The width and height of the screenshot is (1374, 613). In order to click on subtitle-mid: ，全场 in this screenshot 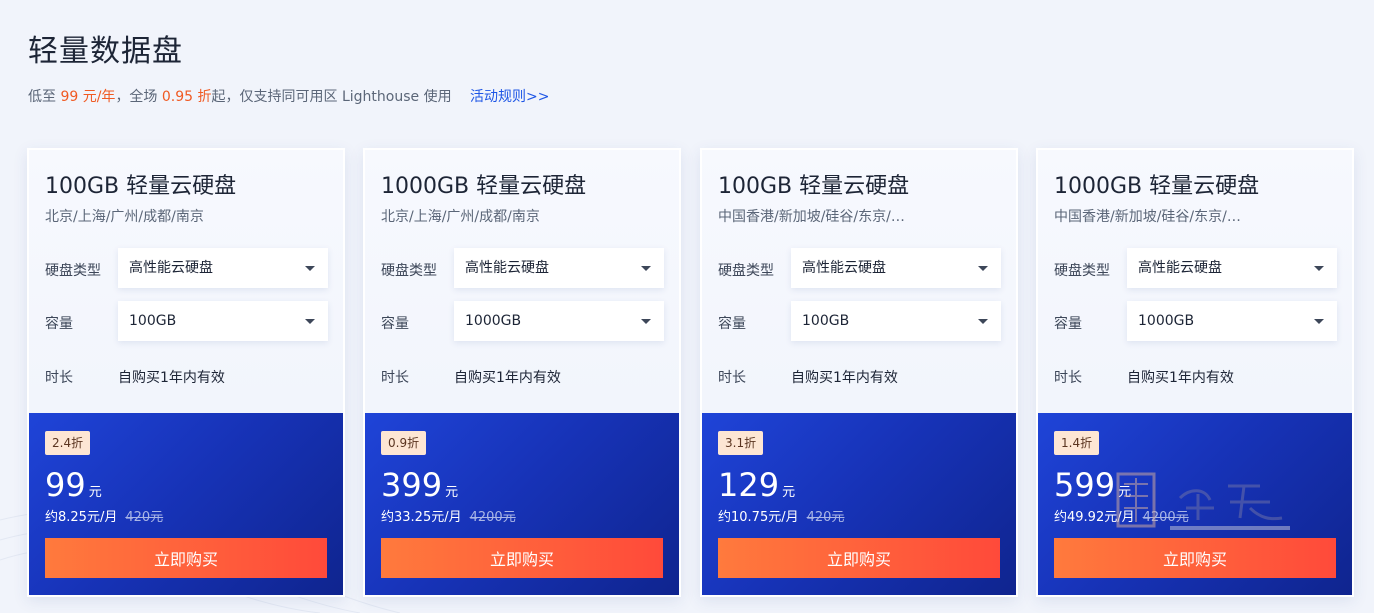, I will do `click(136, 97)`.